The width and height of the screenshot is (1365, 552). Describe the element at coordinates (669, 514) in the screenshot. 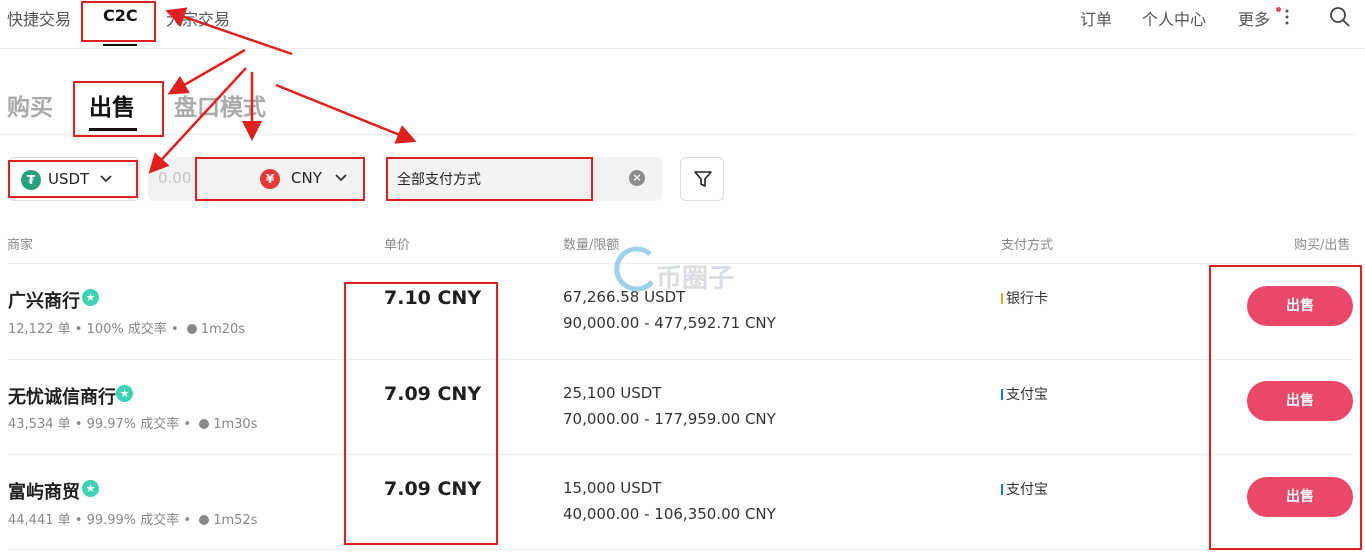

I see `limit-range: 40,000.00 - 106,350.00 CNY` at that location.